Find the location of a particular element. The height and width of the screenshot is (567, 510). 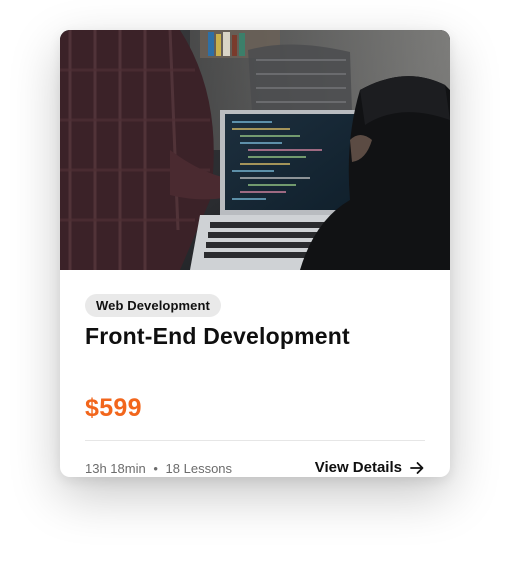

course-price: $599 is located at coordinates (113, 408).